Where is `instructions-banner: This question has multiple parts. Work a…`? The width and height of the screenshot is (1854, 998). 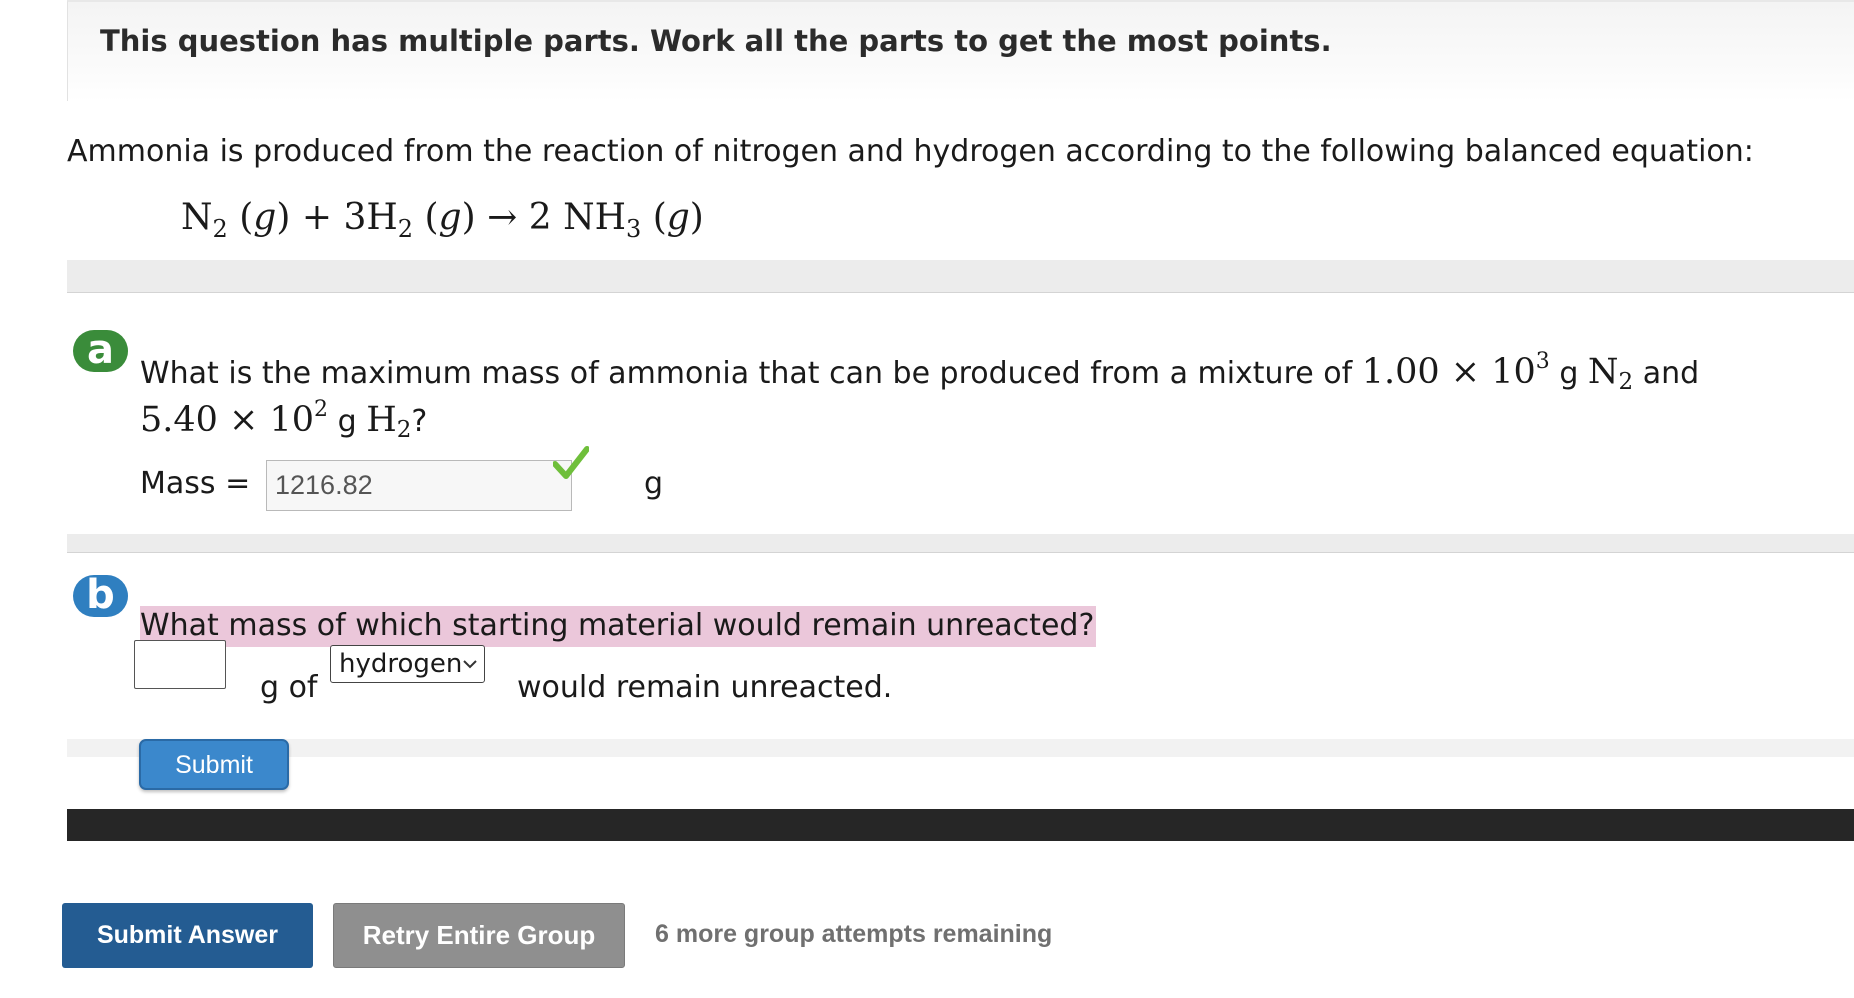 instructions-banner: This question has multiple parts. Work a… is located at coordinates (960, 50).